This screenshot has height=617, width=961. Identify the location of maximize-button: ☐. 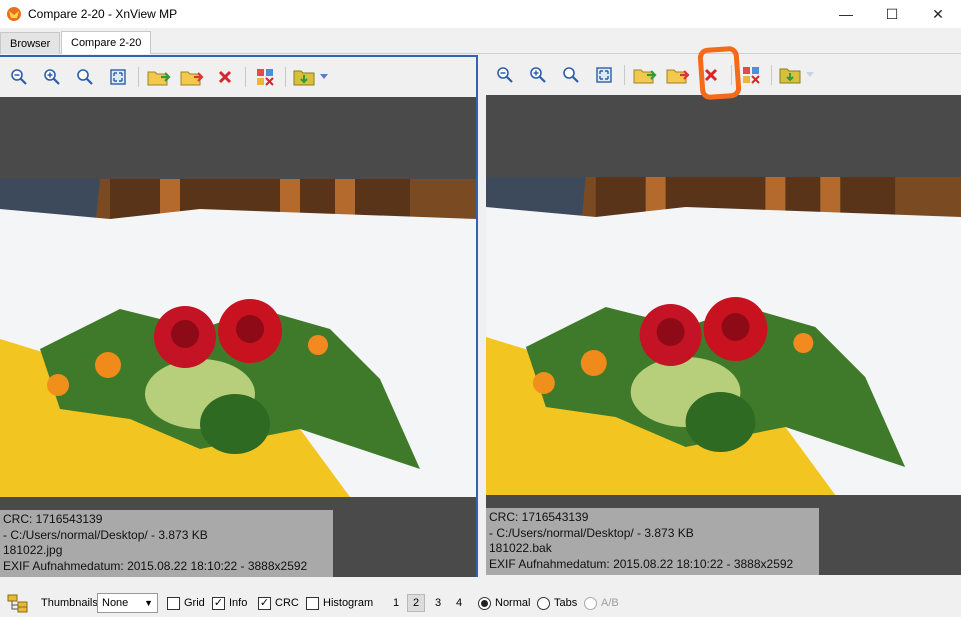
(892, 14).